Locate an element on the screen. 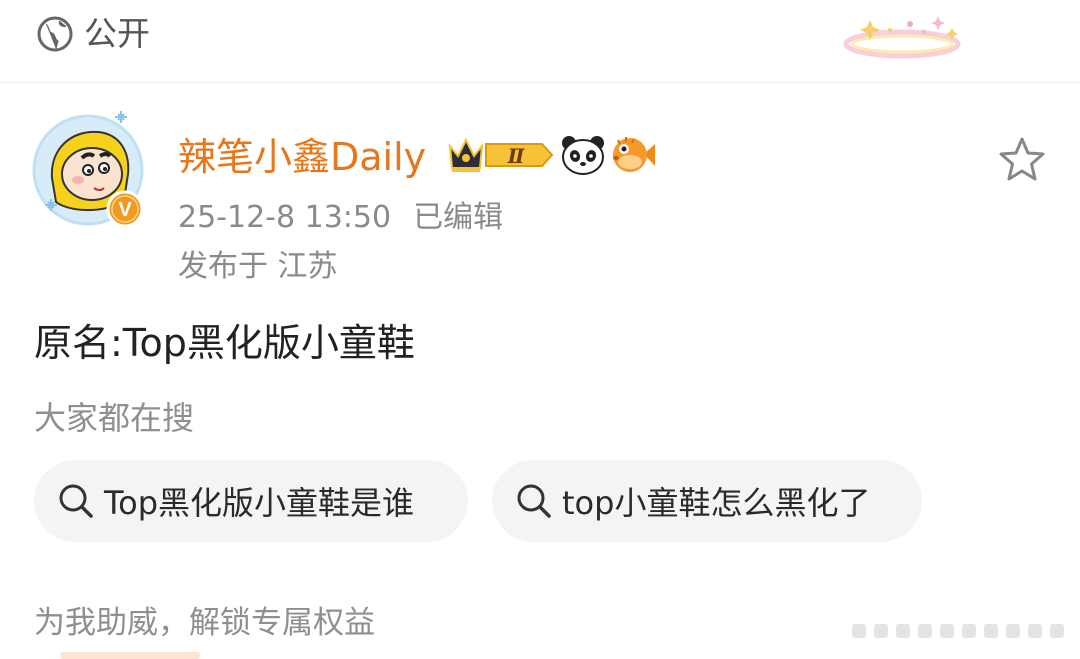  search-chip: Top黑化版小童鞋是谁 is located at coordinates (251, 501).